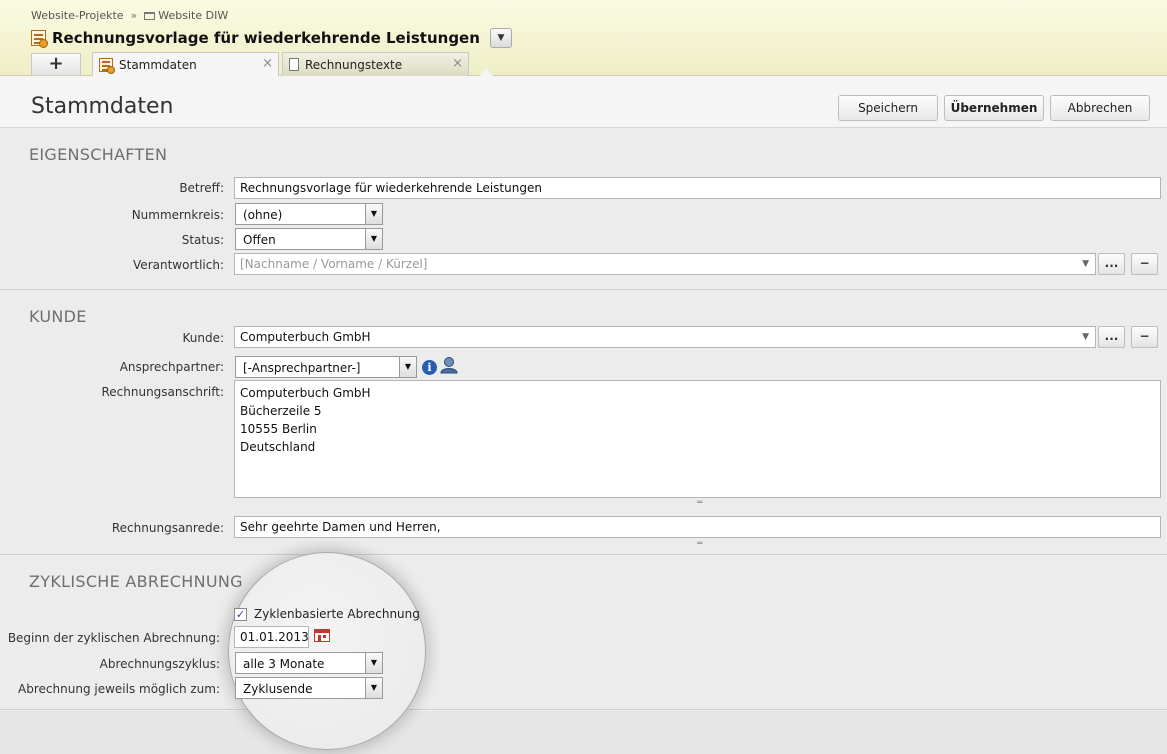 The height and width of the screenshot is (754, 1167). What do you see at coordinates (1100, 108) in the screenshot?
I see `cancel-button: Abbrechen` at bounding box center [1100, 108].